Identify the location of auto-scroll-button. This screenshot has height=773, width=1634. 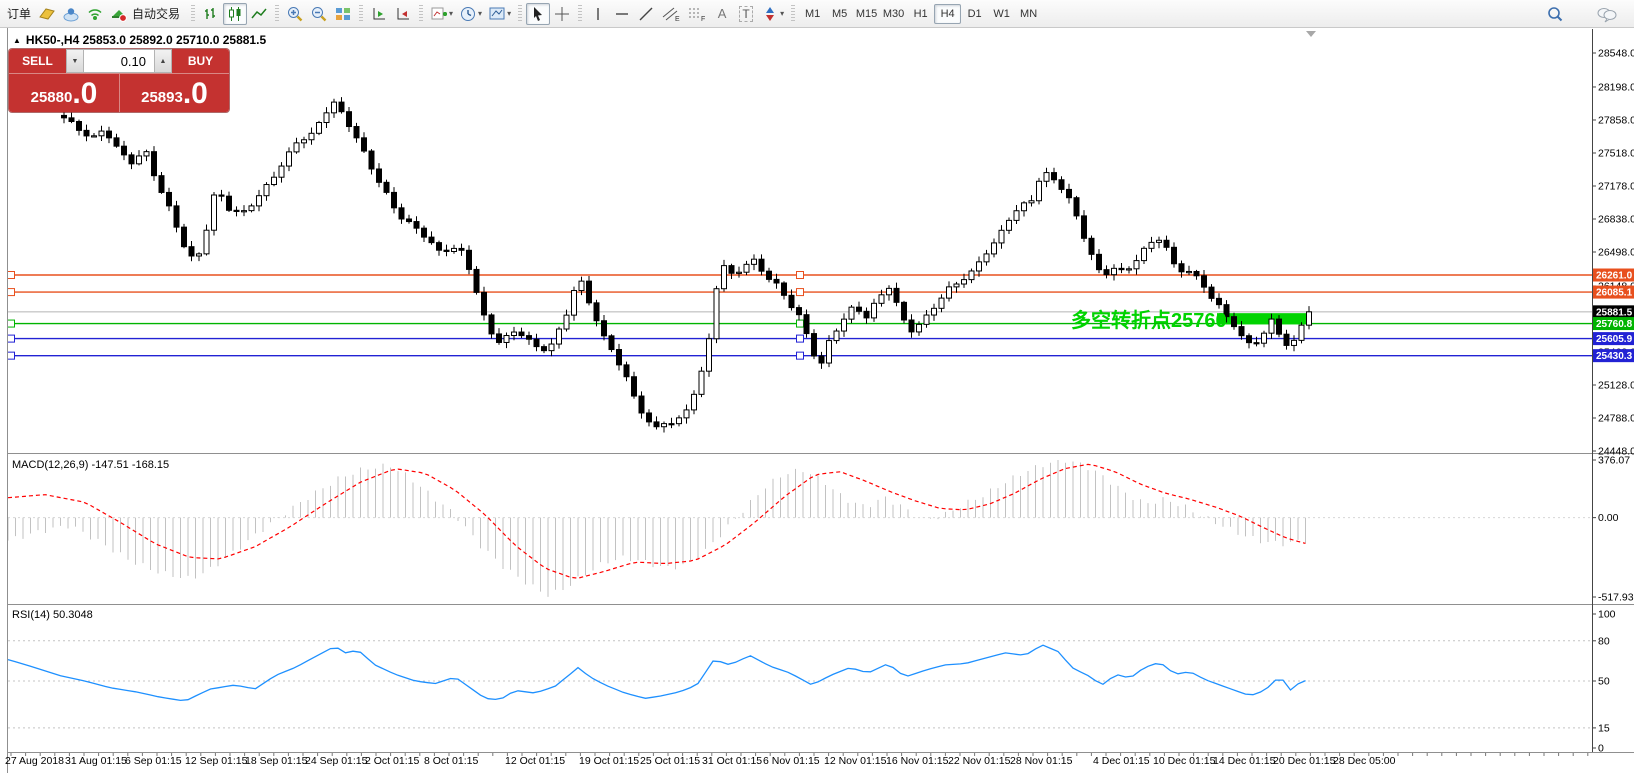
(379, 14).